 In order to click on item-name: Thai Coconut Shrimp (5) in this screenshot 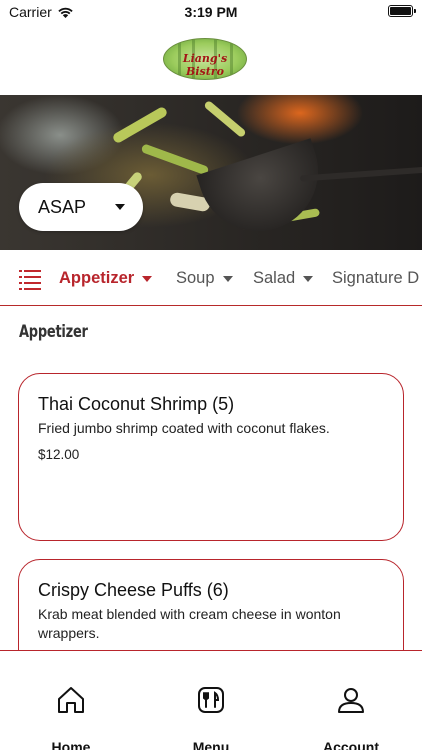, I will do `click(136, 404)`.